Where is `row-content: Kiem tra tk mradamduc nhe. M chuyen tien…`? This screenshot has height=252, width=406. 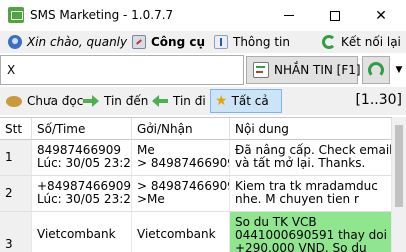
row-content: Kiem tra tk mradamduc nhe. M chuyen tien… is located at coordinates (311, 194).